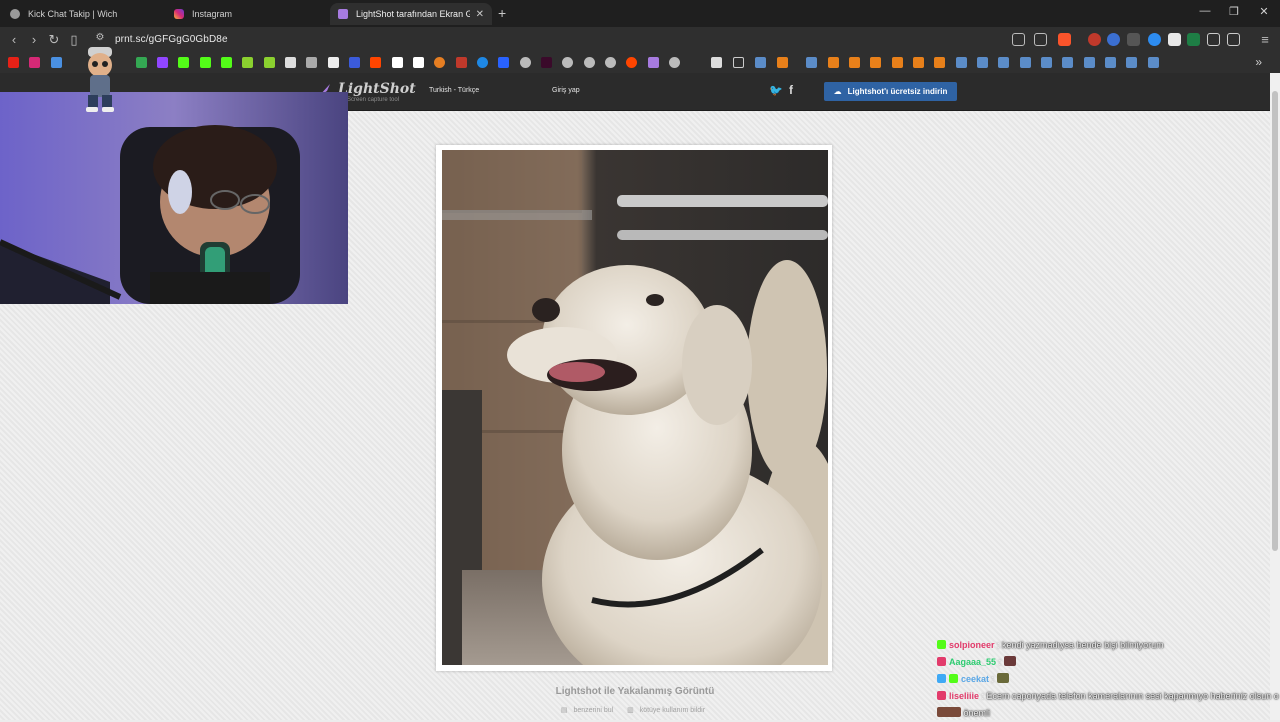 This screenshot has width=1280, height=722. I want to click on cast-icon, so click(1018, 39).